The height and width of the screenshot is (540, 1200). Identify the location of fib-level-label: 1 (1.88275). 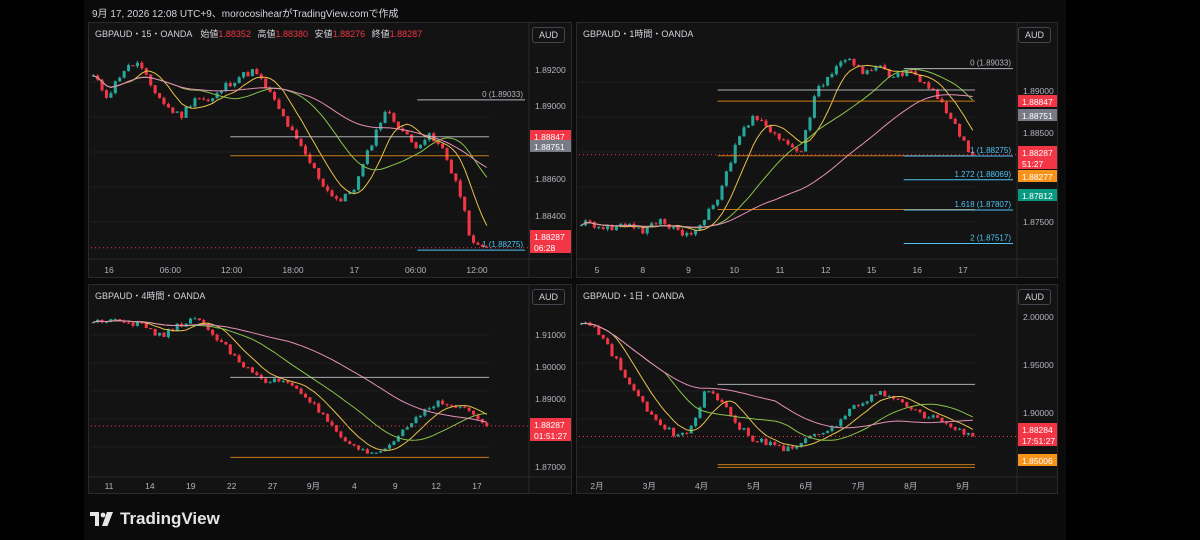
(502, 244).